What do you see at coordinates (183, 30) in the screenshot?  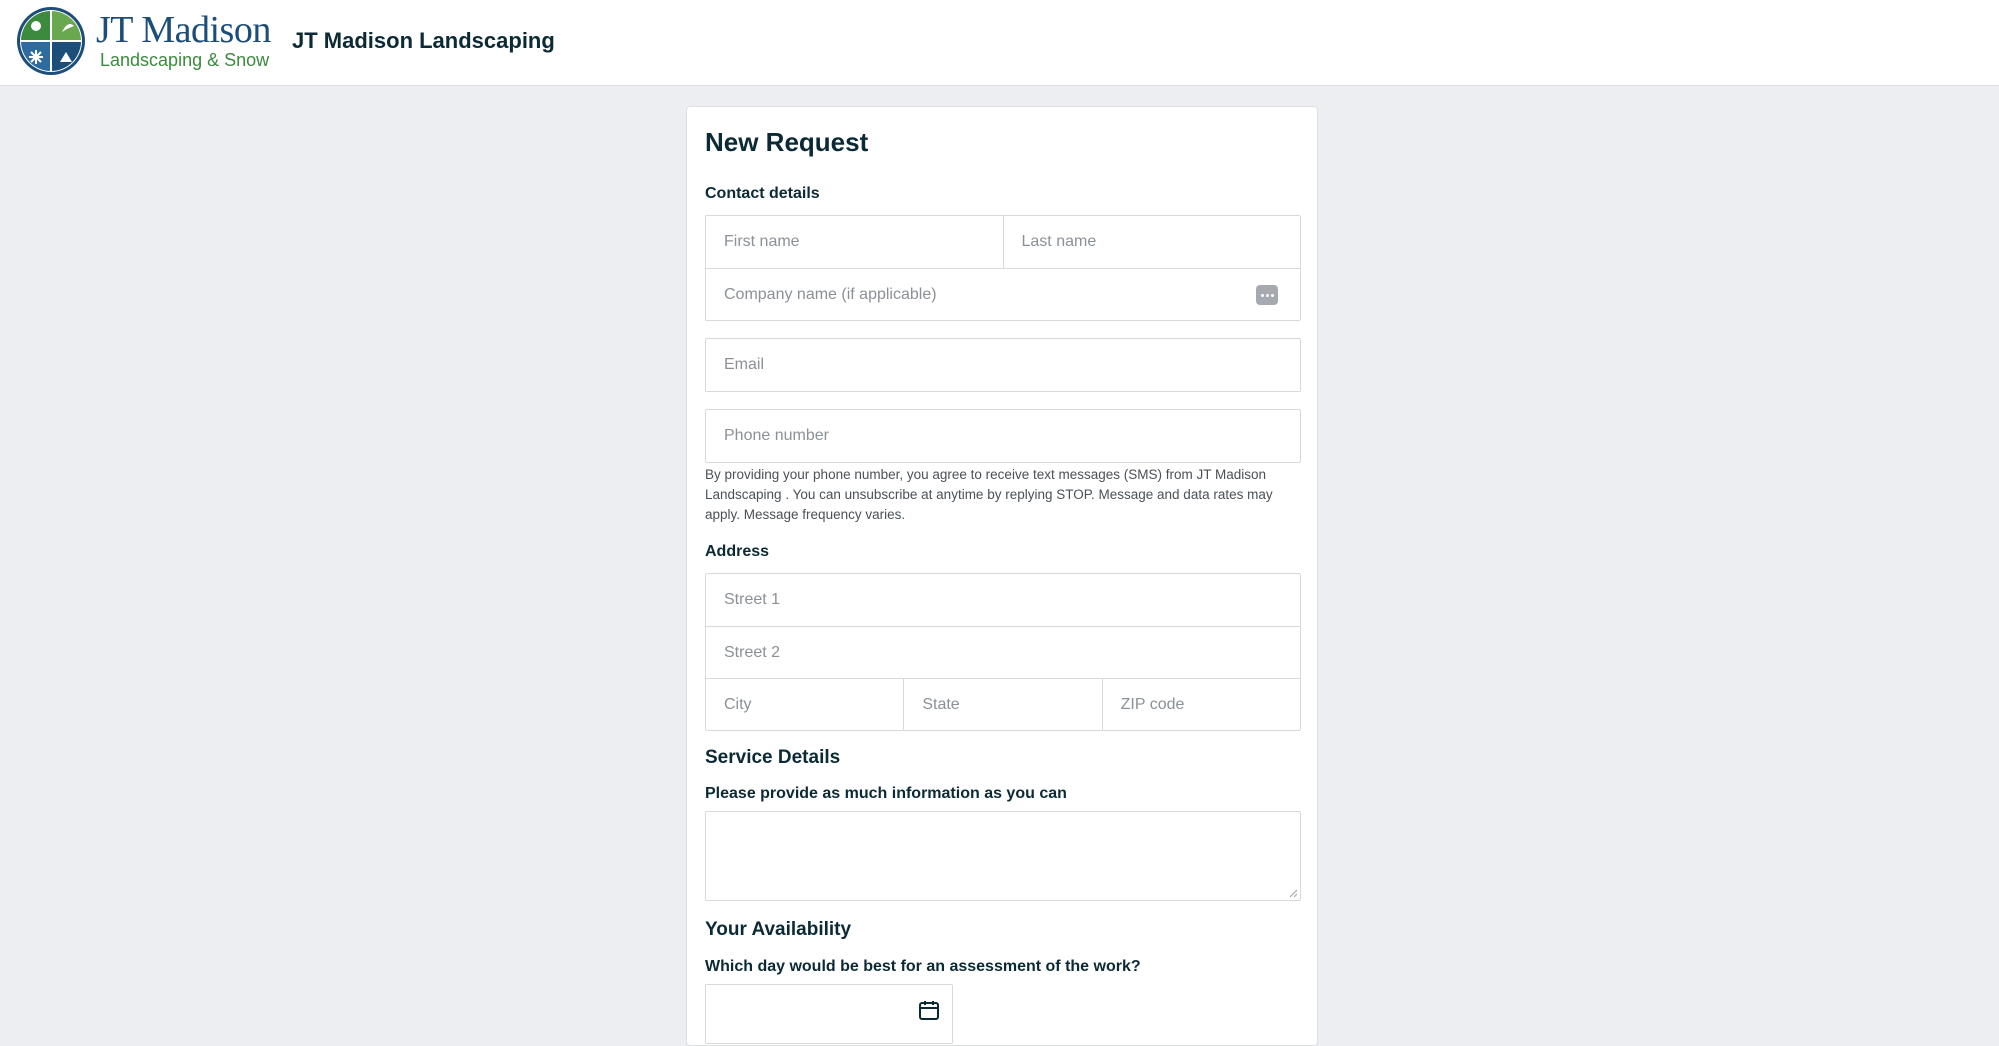 I see `logo-title: JT Madison` at bounding box center [183, 30].